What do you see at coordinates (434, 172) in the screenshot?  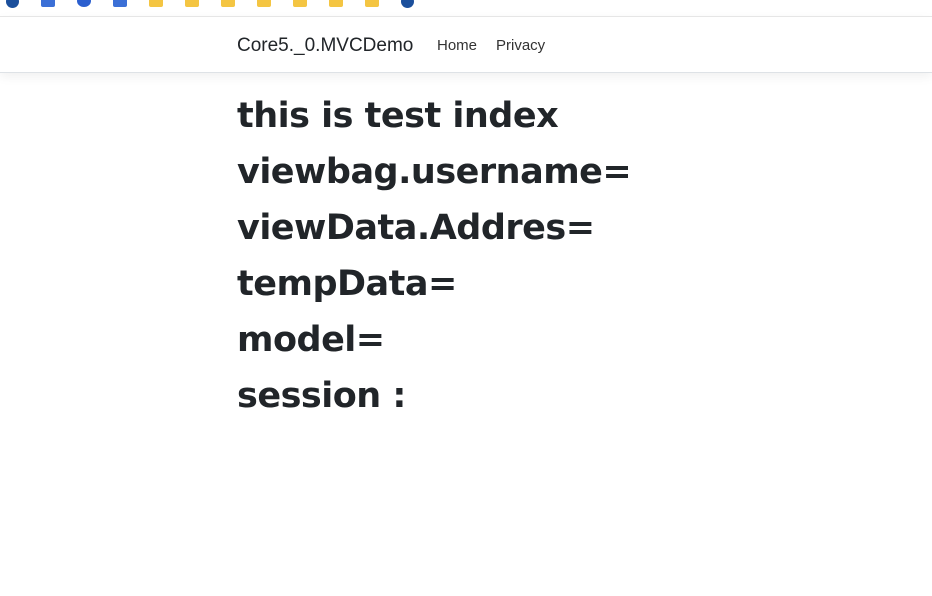 I see `heading-viewbag-username: viewbag.username=` at bounding box center [434, 172].